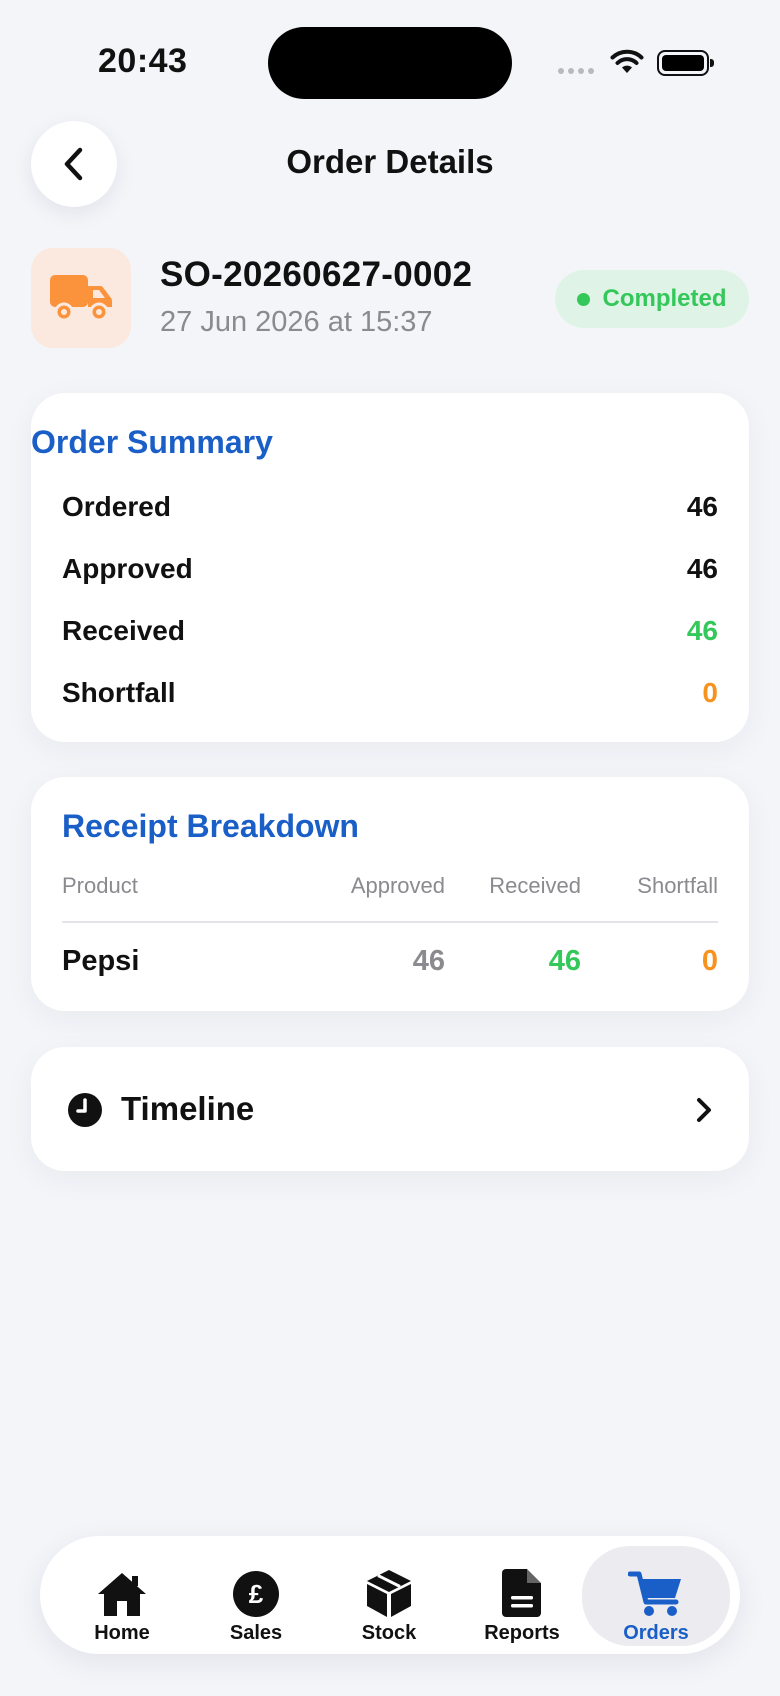  Describe the element at coordinates (704, 1110) in the screenshot. I see `chevron-right-icon` at that location.